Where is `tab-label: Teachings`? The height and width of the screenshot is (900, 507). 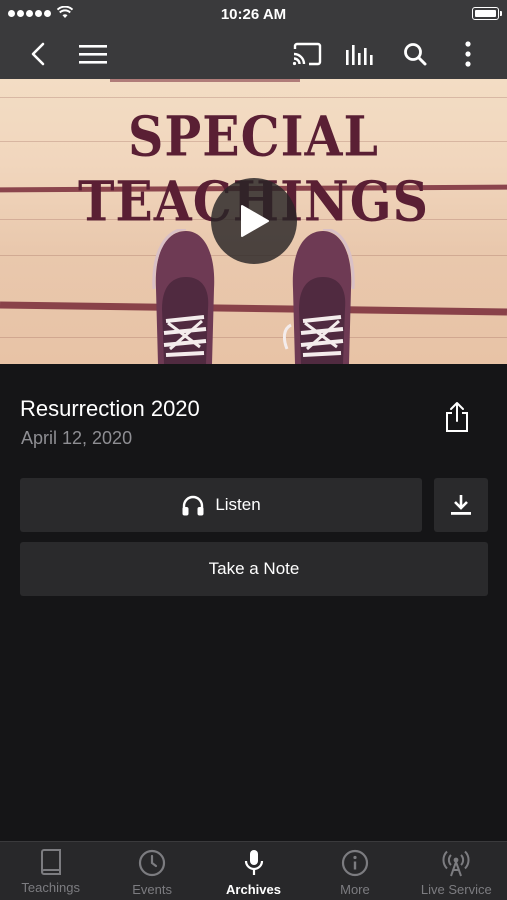 tab-label: Teachings is located at coordinates (50, 887).